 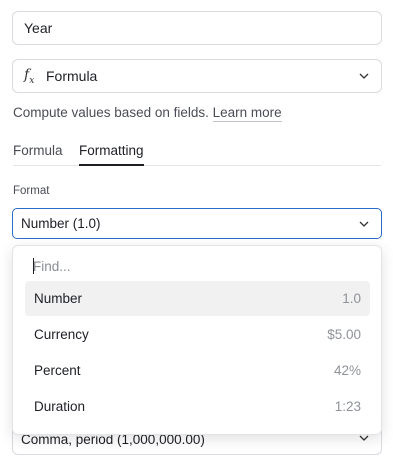 What do you see at coordinates (197, 28) in the screenshot?
I see `field-name-input: Year` at bounding box center [197, 28].